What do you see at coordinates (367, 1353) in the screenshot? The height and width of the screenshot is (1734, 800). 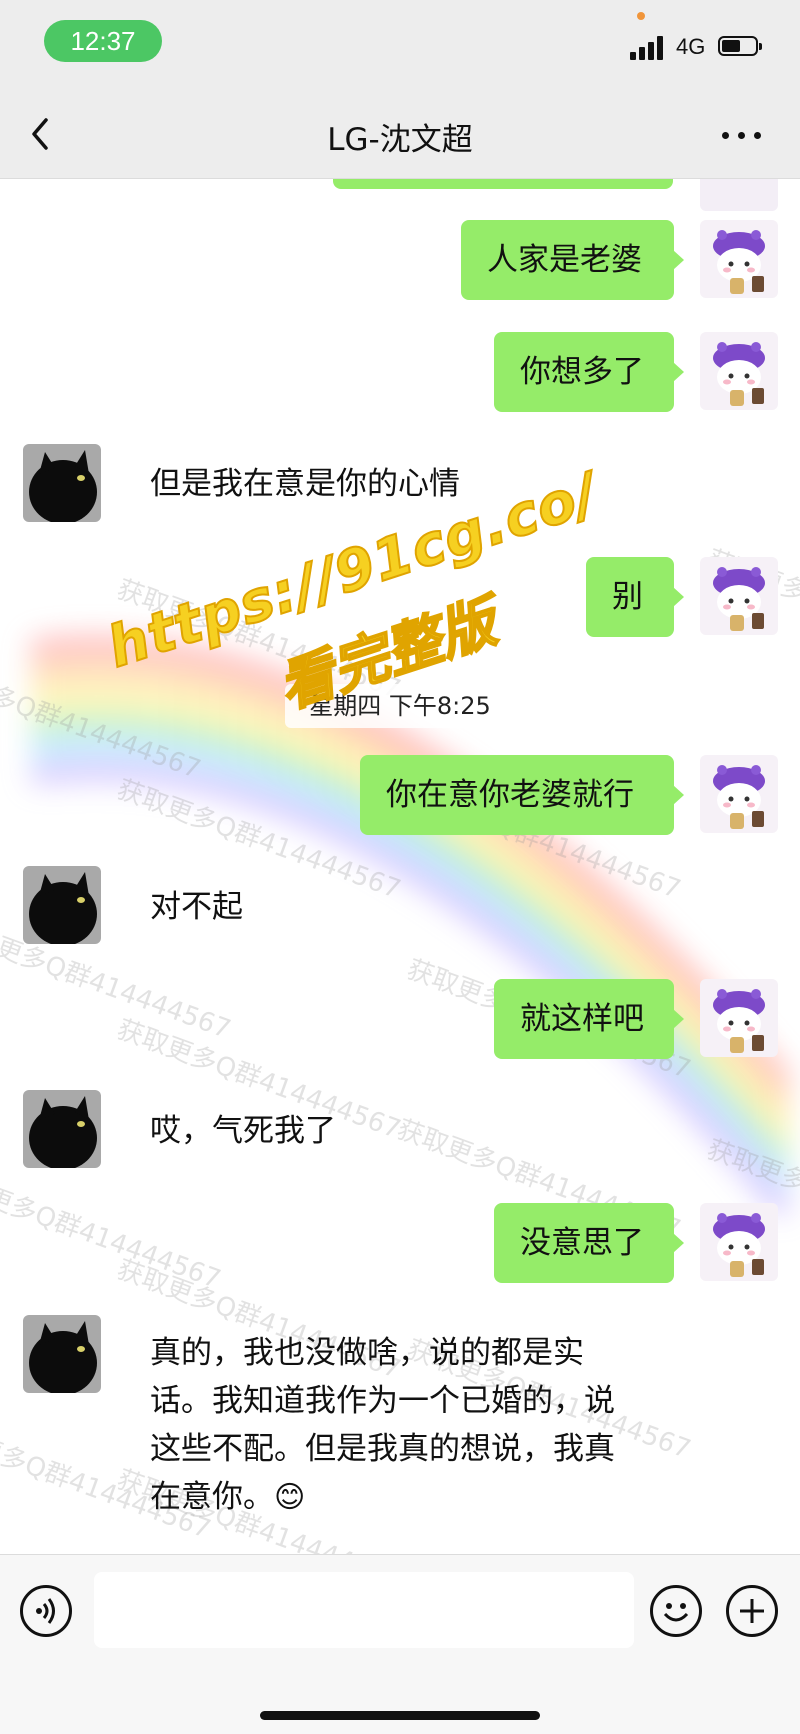 I see `message-line: 真的，我也没做啥，说的都是实` at bounding box center [367, 1353].